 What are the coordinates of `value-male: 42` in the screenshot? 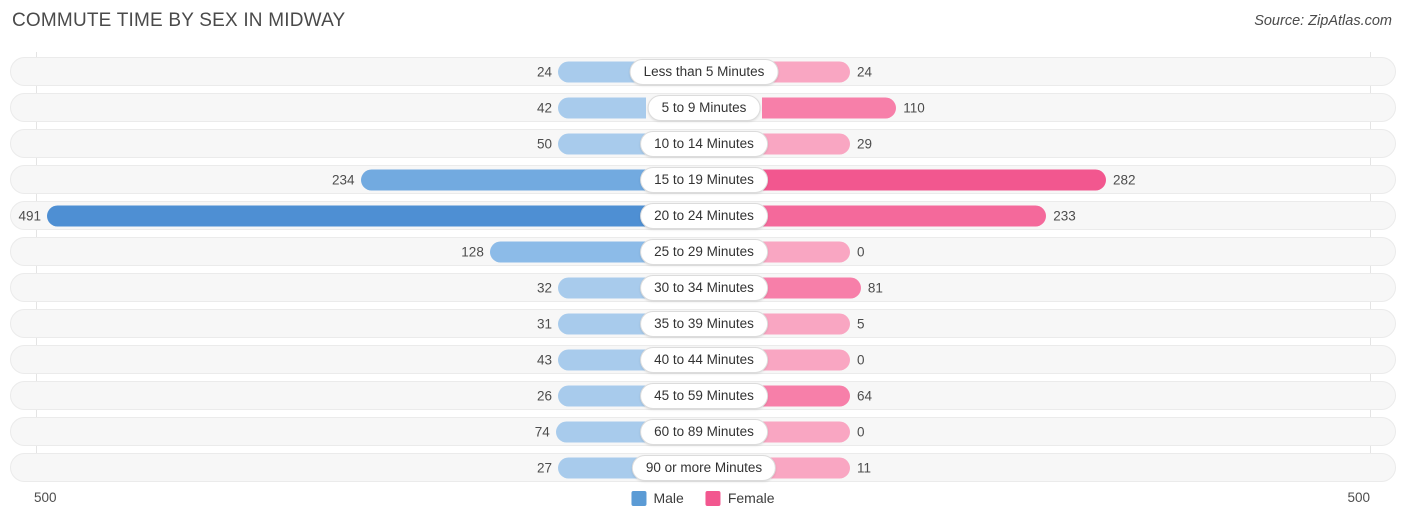 It's located at (544, 107).